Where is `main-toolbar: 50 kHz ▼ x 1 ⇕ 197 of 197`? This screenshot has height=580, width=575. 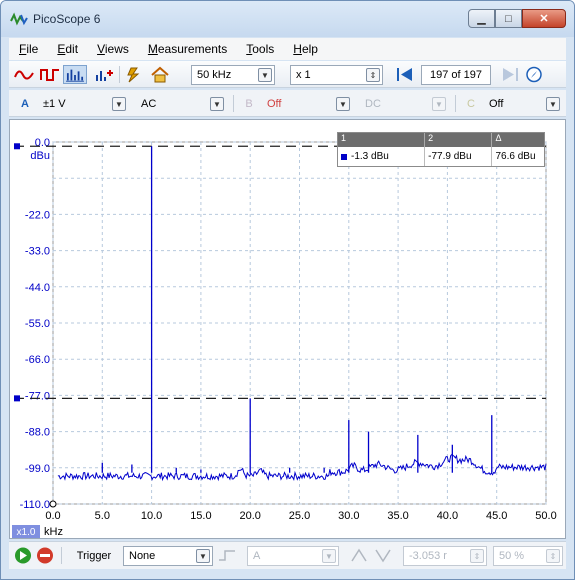
main-toolbar: 50 kHz ▼ x 1 ⇕ 197 of 197 is located at coordinates (287, 74).